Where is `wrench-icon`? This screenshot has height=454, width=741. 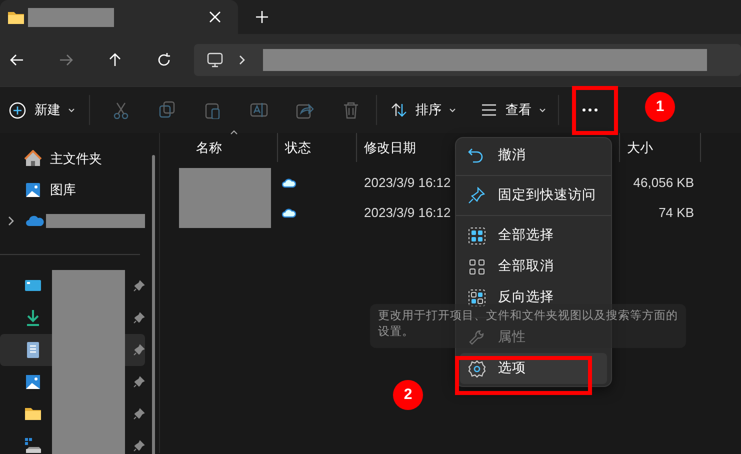 wrench-icon is located at coordinates (477, 337).